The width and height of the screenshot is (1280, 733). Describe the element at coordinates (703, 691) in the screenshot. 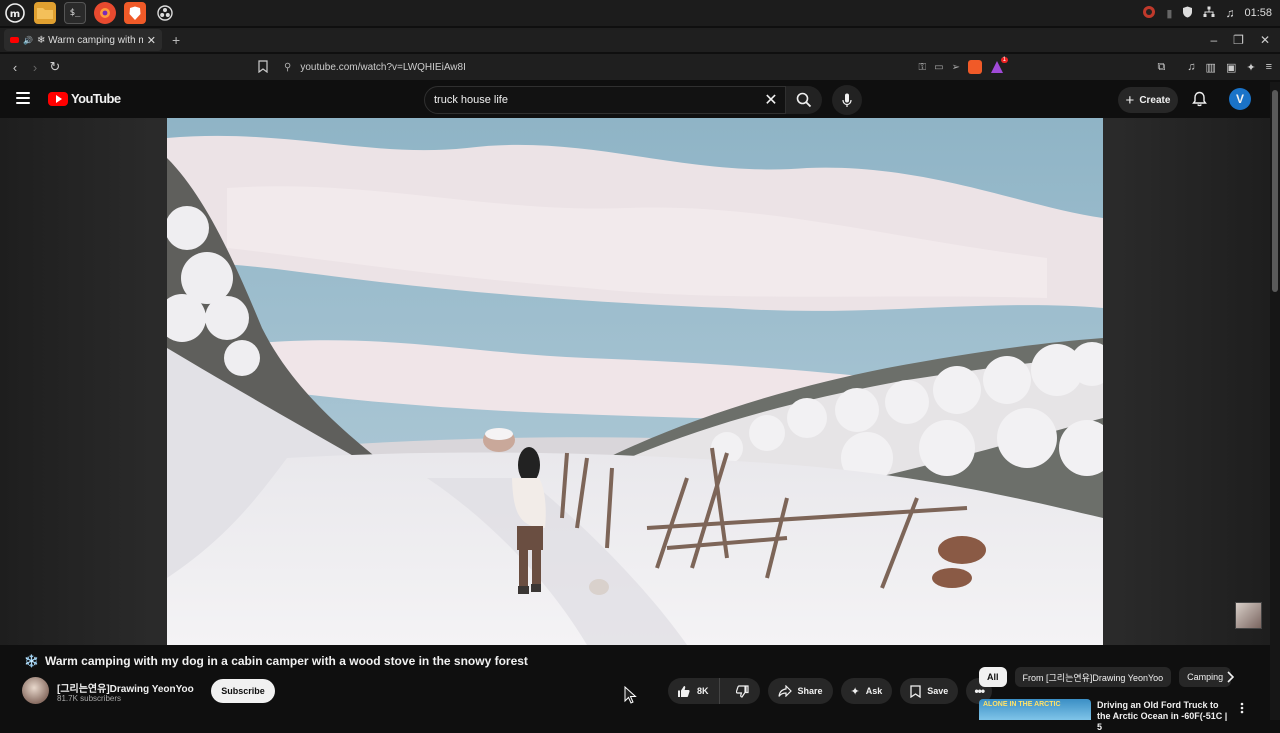

I see `like-count: 8K` at that location.